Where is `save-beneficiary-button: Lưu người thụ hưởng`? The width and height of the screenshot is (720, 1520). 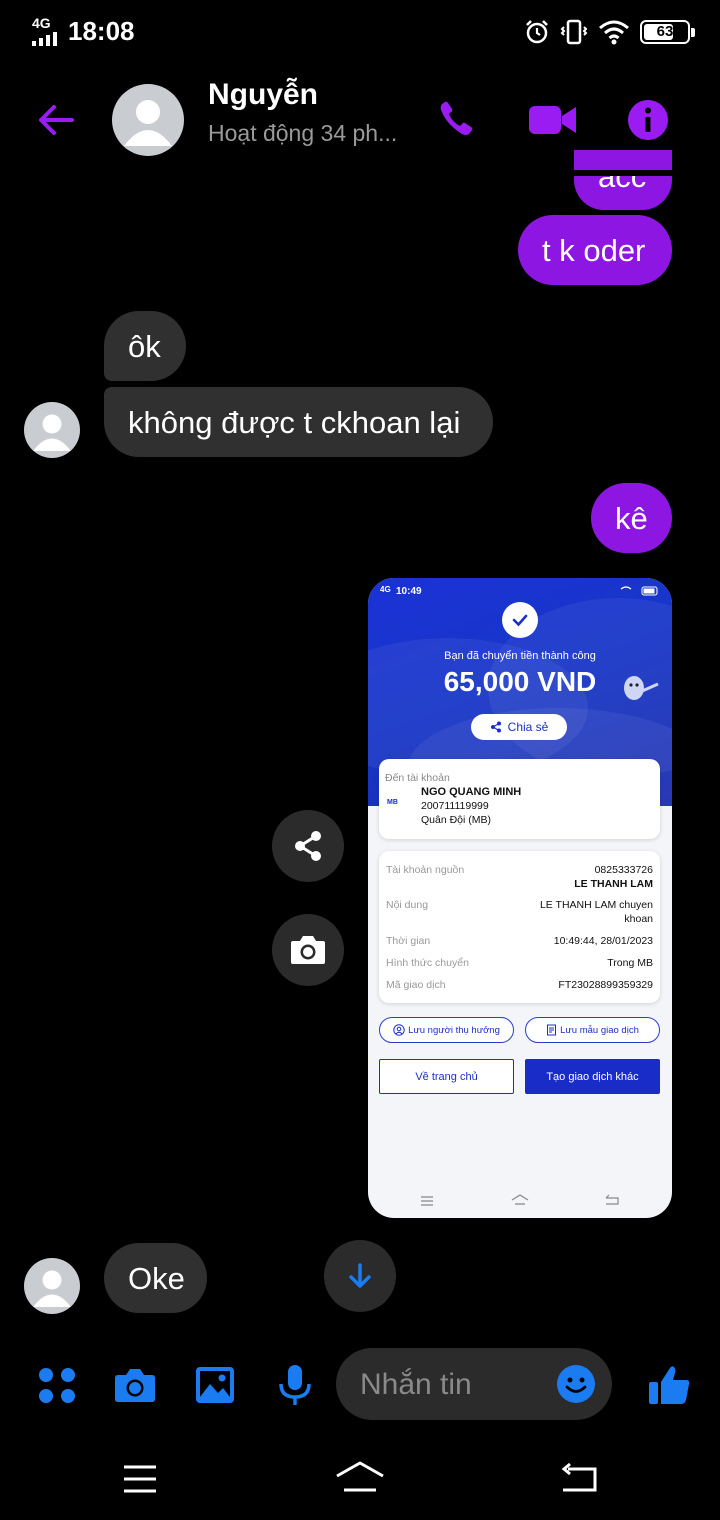
save-beneficiary-button: Lưu người thụ hưởng is located at coordinates (446, 1030).